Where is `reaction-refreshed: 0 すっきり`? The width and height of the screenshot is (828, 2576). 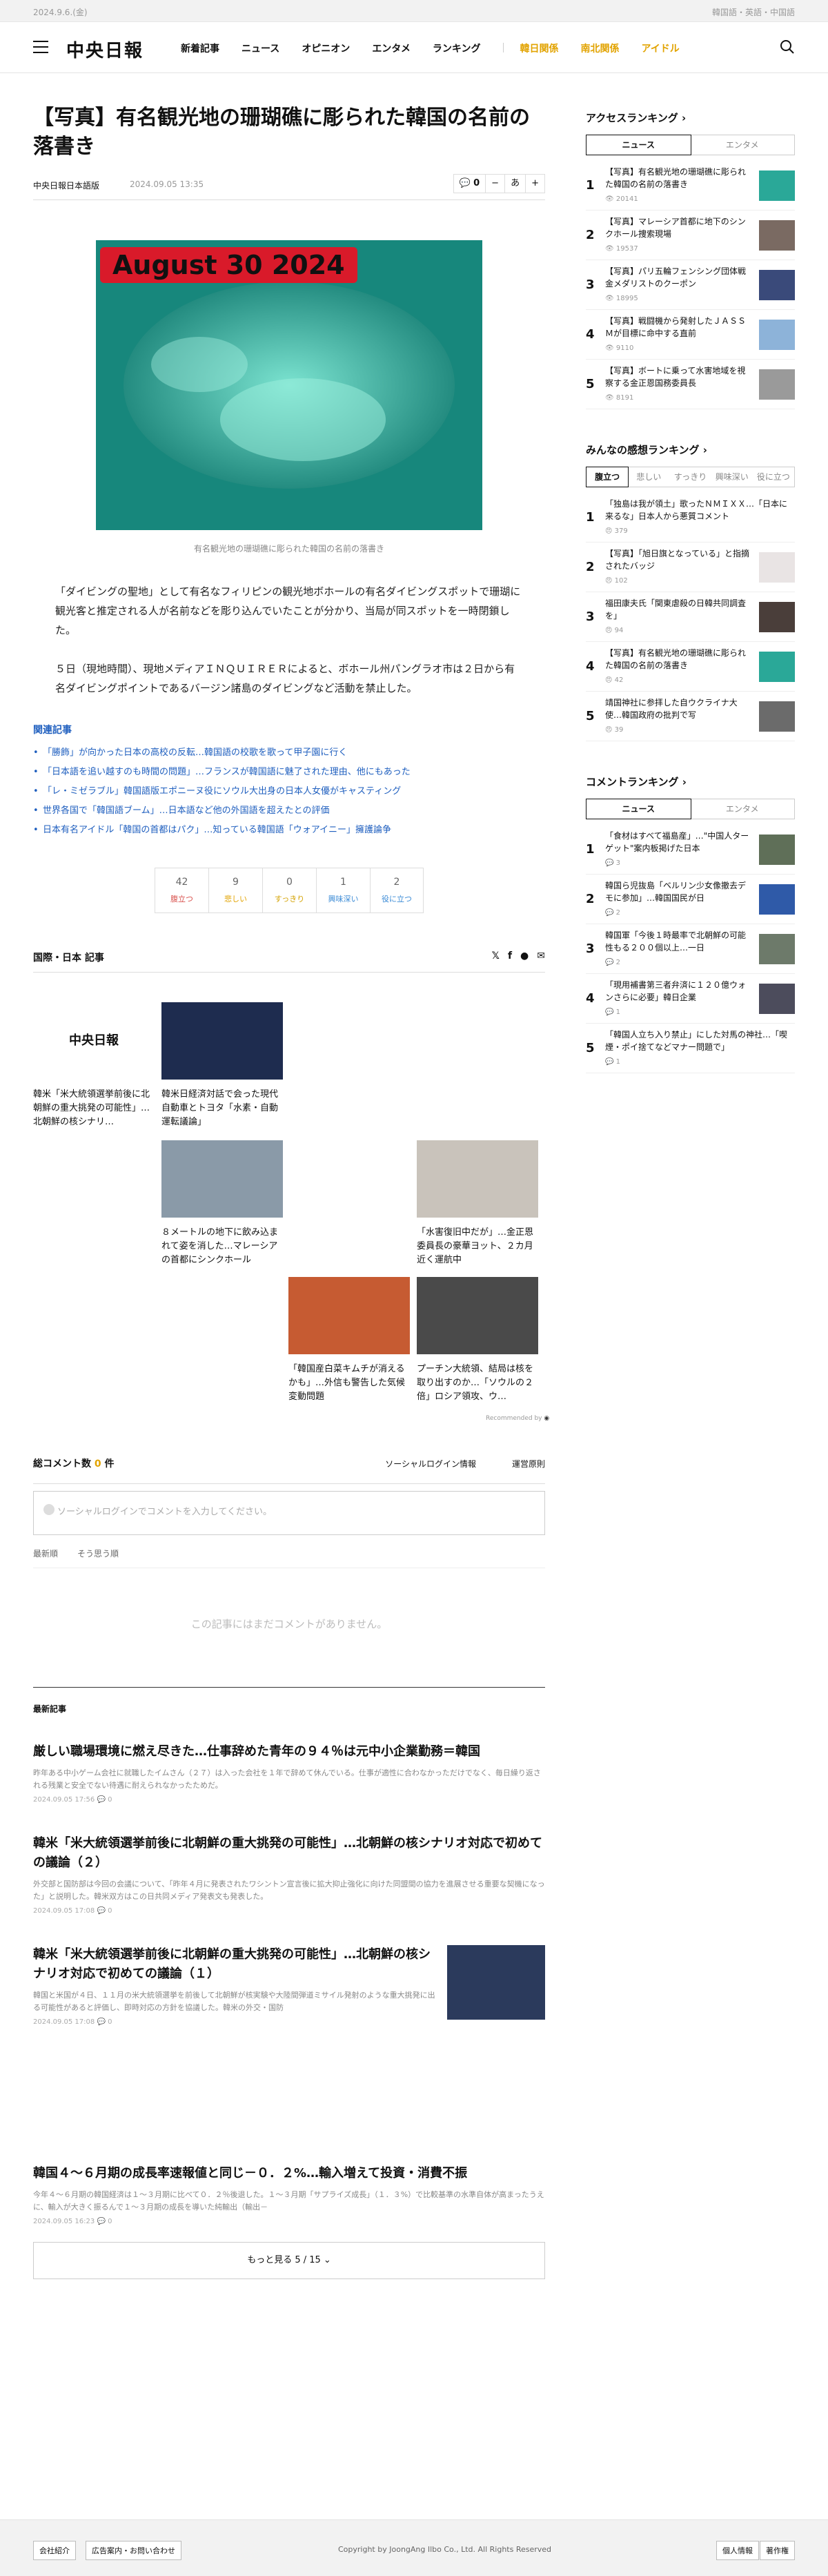
reaction-refreshed: 0 すっきり is located at coordinates (289, 891).